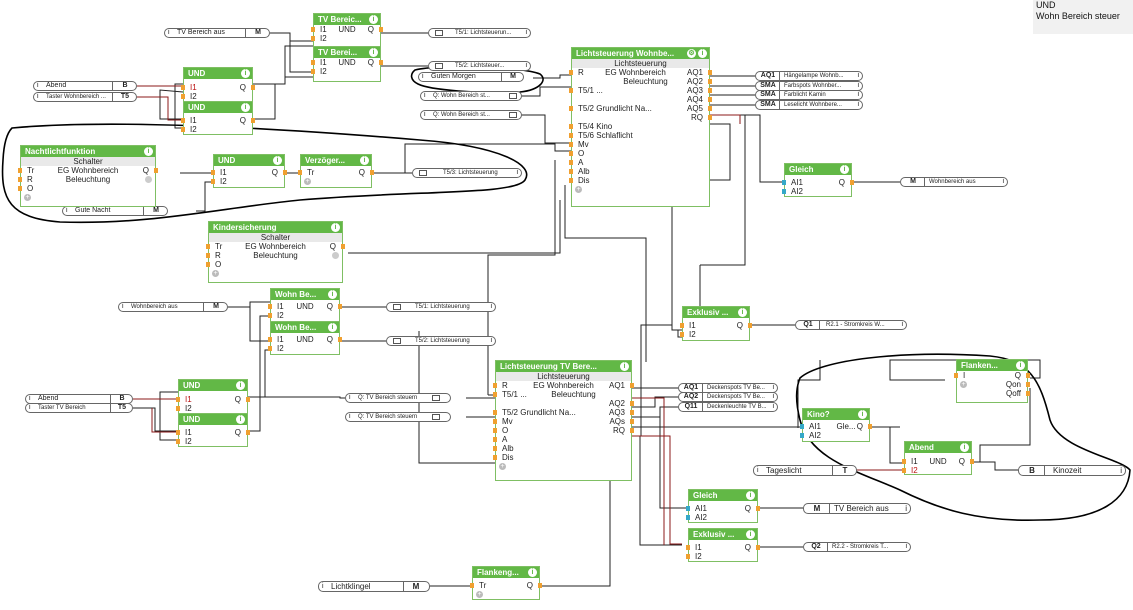 The height and width of the screenshot is (610, 1133). Describe the element at coordinates (728, 397) in the screenshot. I see `output-aq2-deckenspots: AQ2 Deckenspots TV Be... i` at that location.